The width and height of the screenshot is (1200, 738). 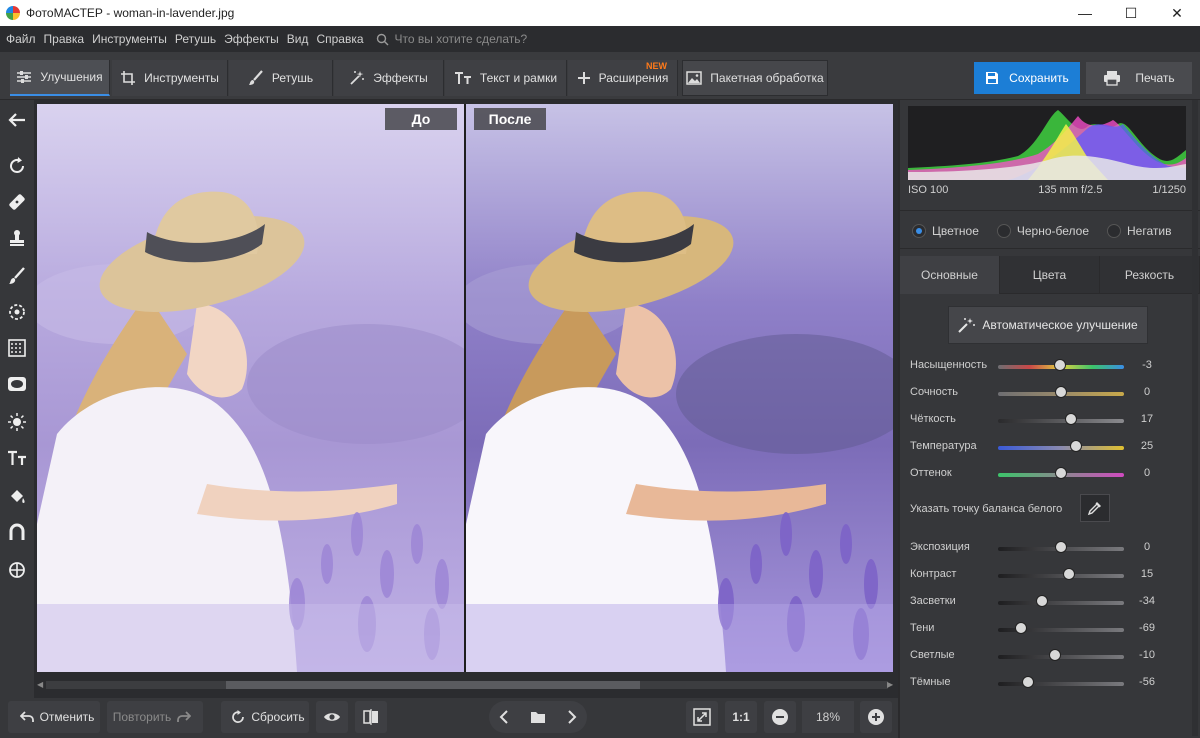 What do you see at coordinates (1147, 419) in the screenshot?
I see `slider-value: 17` at bounding box center [1147, 419].